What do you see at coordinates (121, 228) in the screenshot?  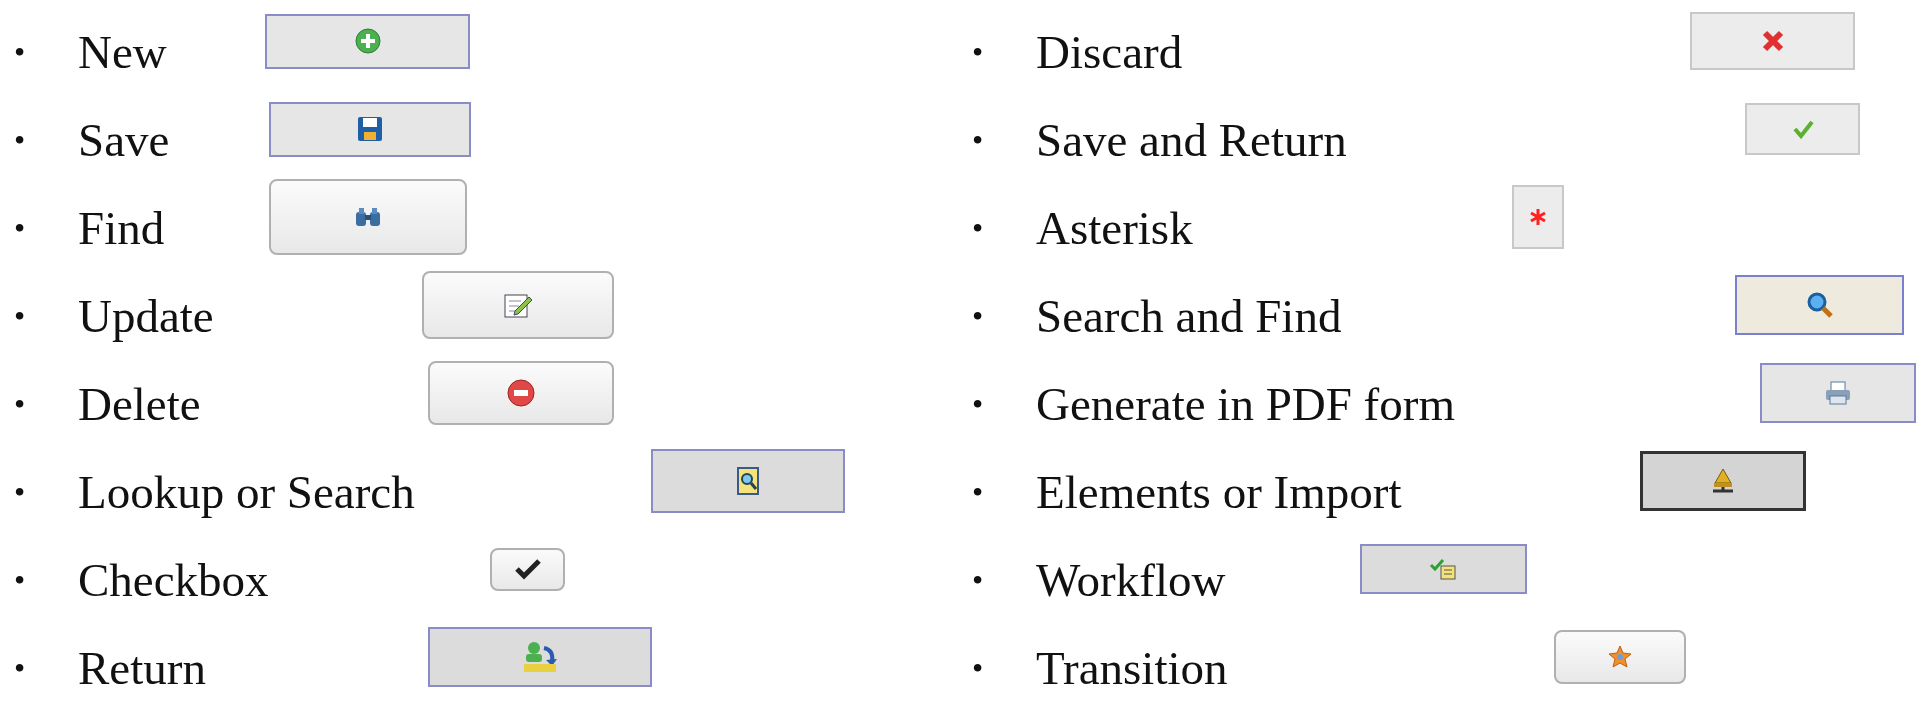 I see `item-label: Find` at bounding box center [121, 228].